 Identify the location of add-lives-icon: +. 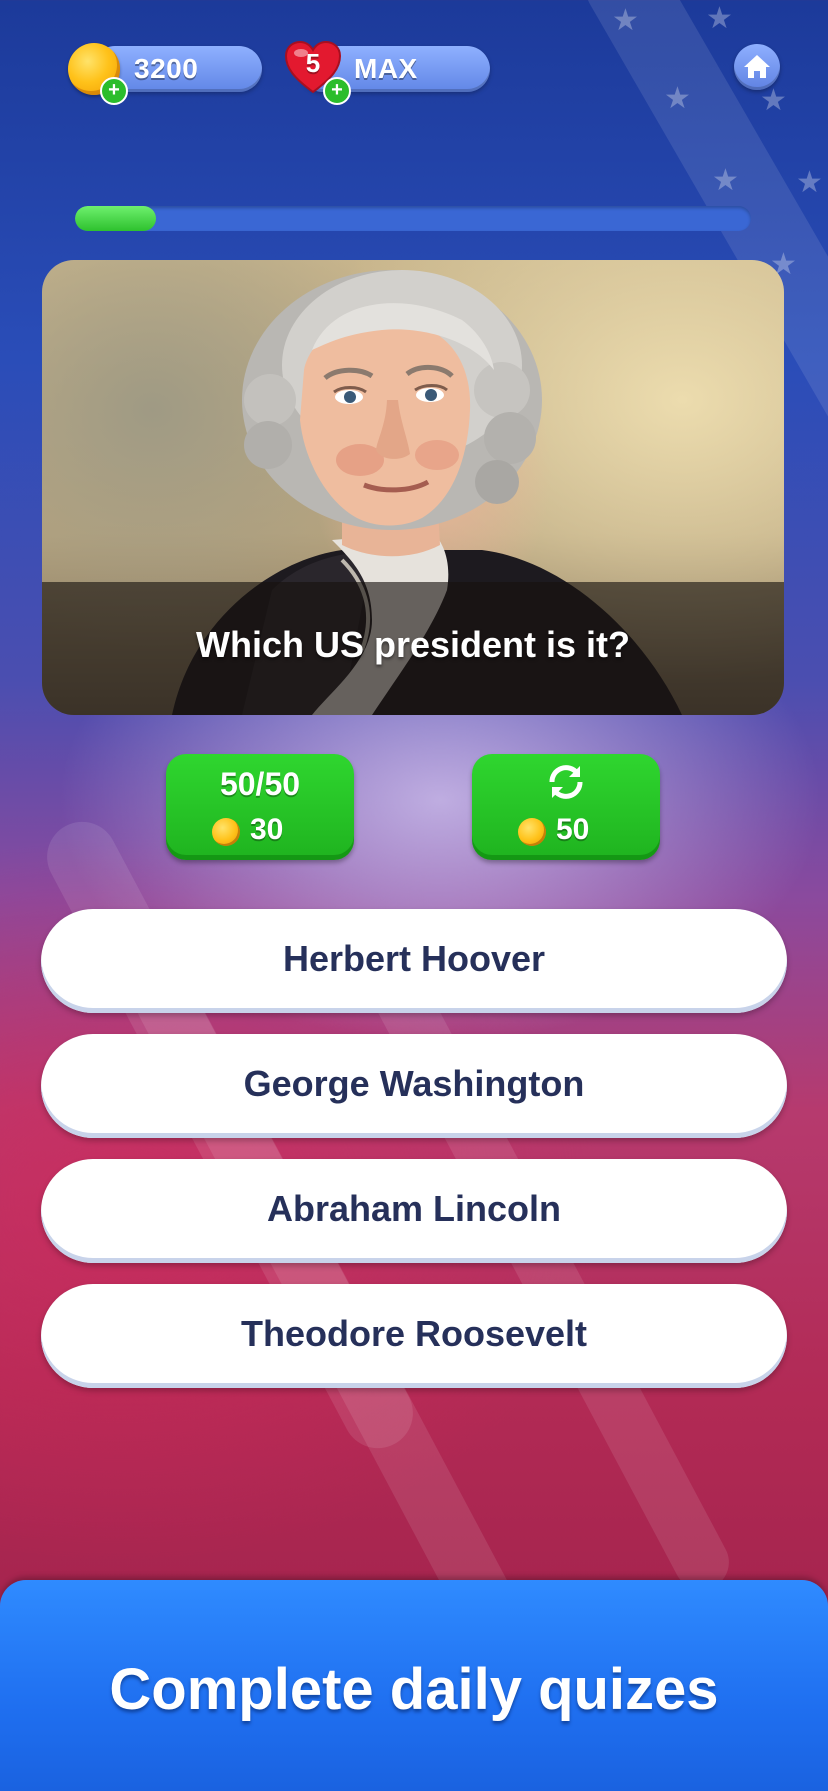
(337, 91).